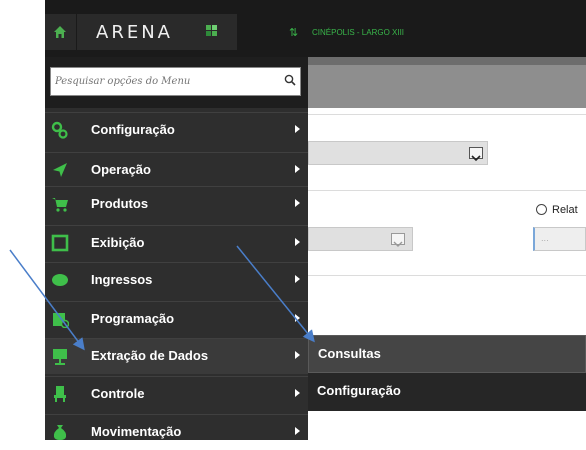  What do you see at coordinates (60, 170) in the screenshot?
I see `send-arrow-icon` at bounding box center [60, 170].